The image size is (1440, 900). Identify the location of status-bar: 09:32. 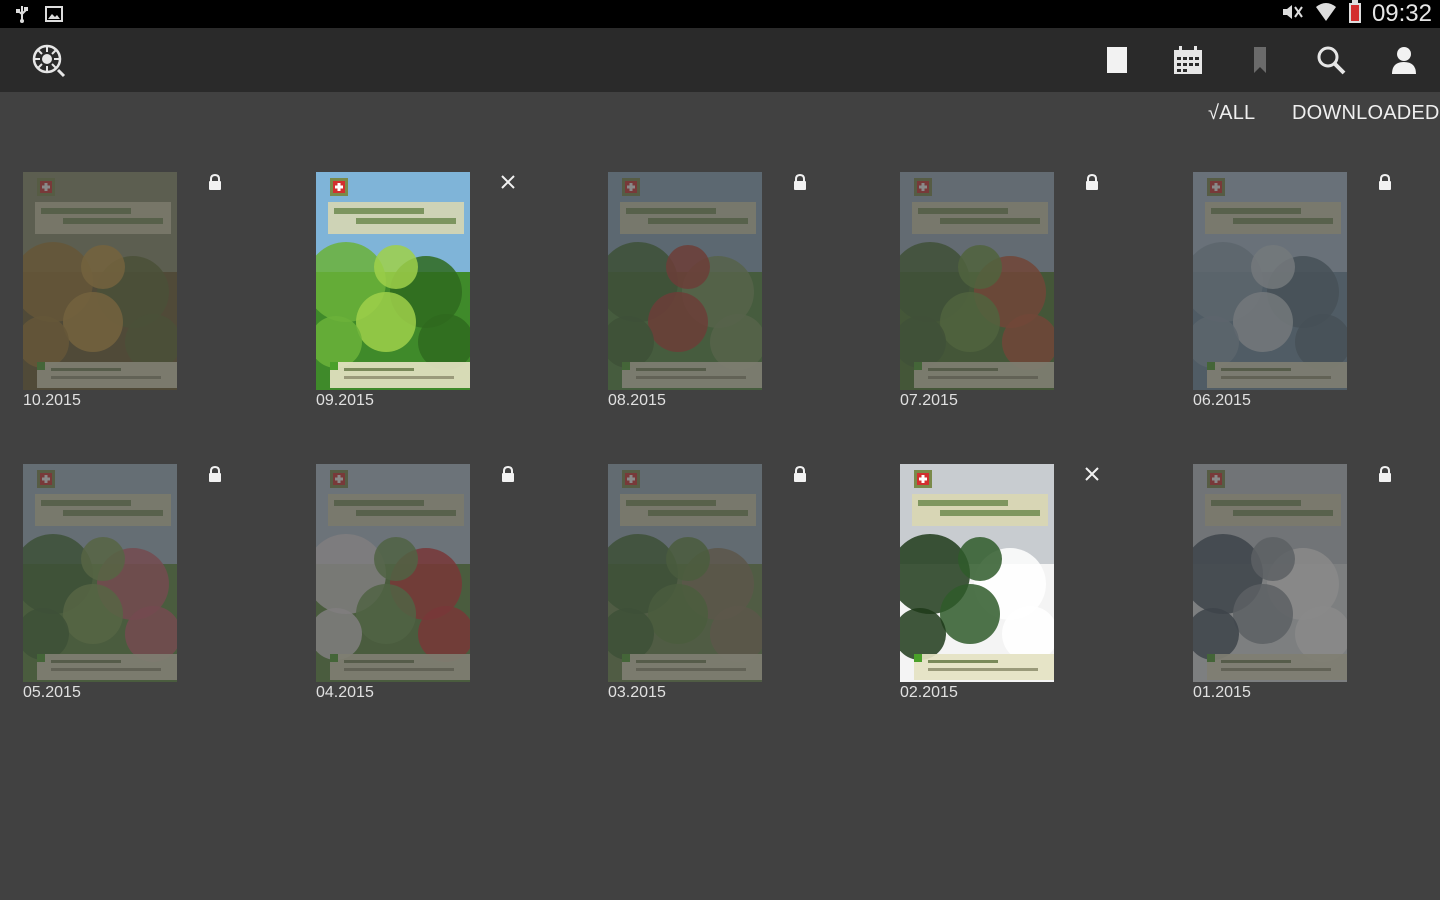
(720, 14).